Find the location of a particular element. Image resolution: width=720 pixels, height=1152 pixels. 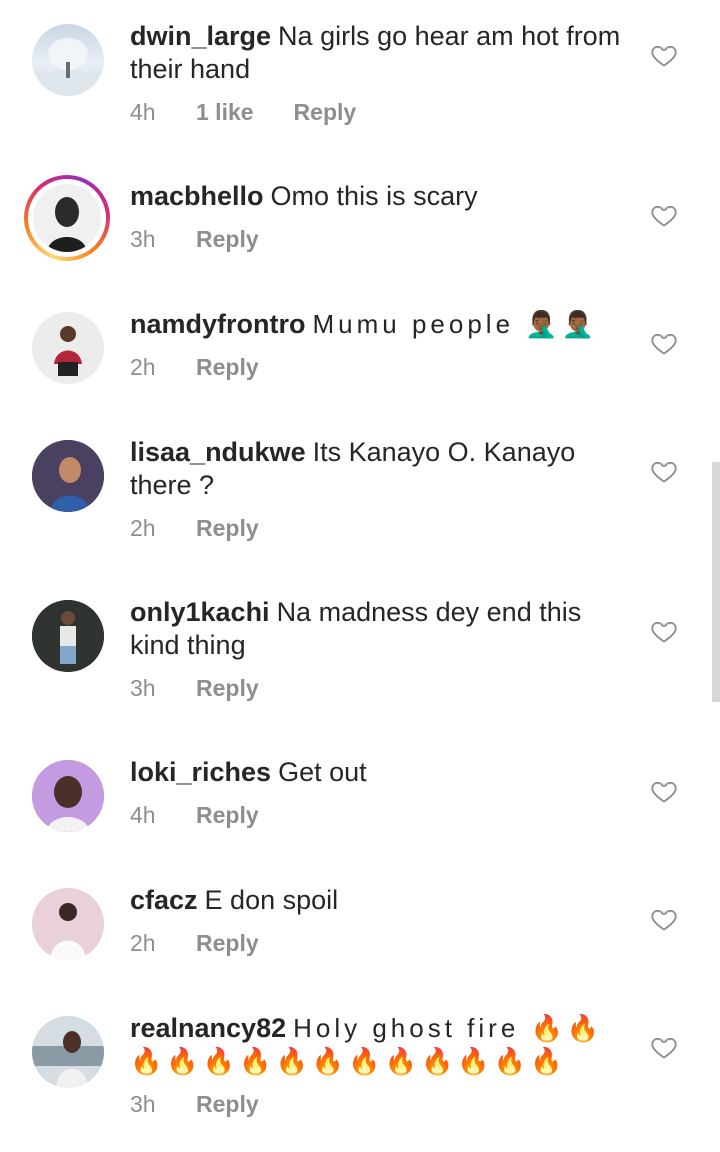

comment-text: lisaa_ndukwe Its Kanayo O. Kanayo there ? is located at coordinates (380, 469).